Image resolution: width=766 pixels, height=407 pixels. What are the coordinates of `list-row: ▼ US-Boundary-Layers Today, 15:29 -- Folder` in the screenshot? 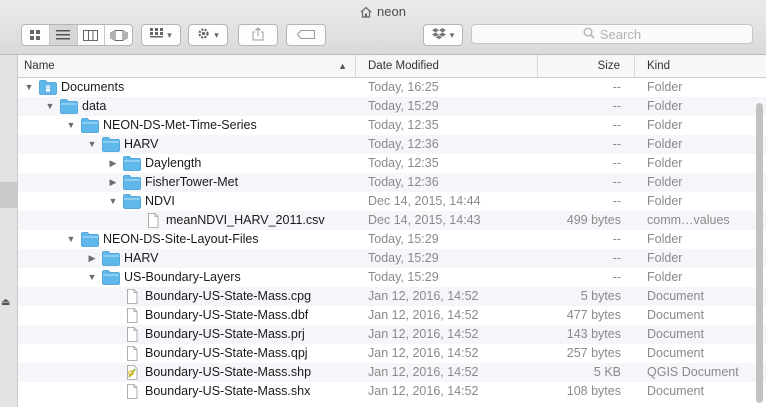 It's located at (392, 277).